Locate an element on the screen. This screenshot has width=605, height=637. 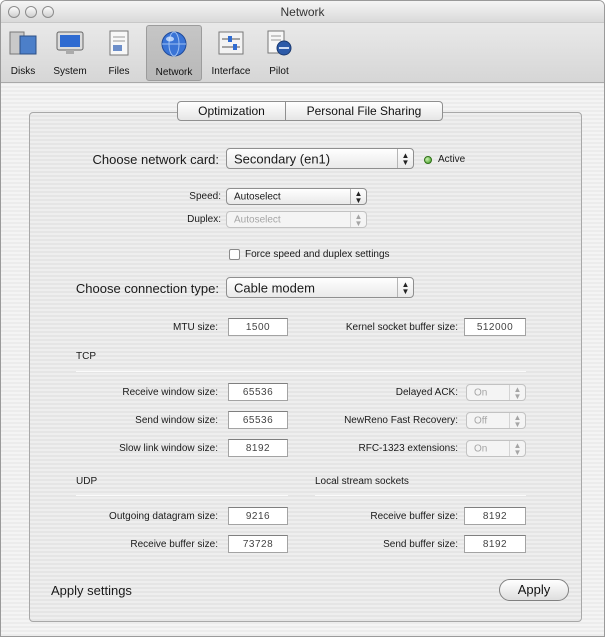
local-stream-heading: Local stream sockets is located at coordinates (362, 481).